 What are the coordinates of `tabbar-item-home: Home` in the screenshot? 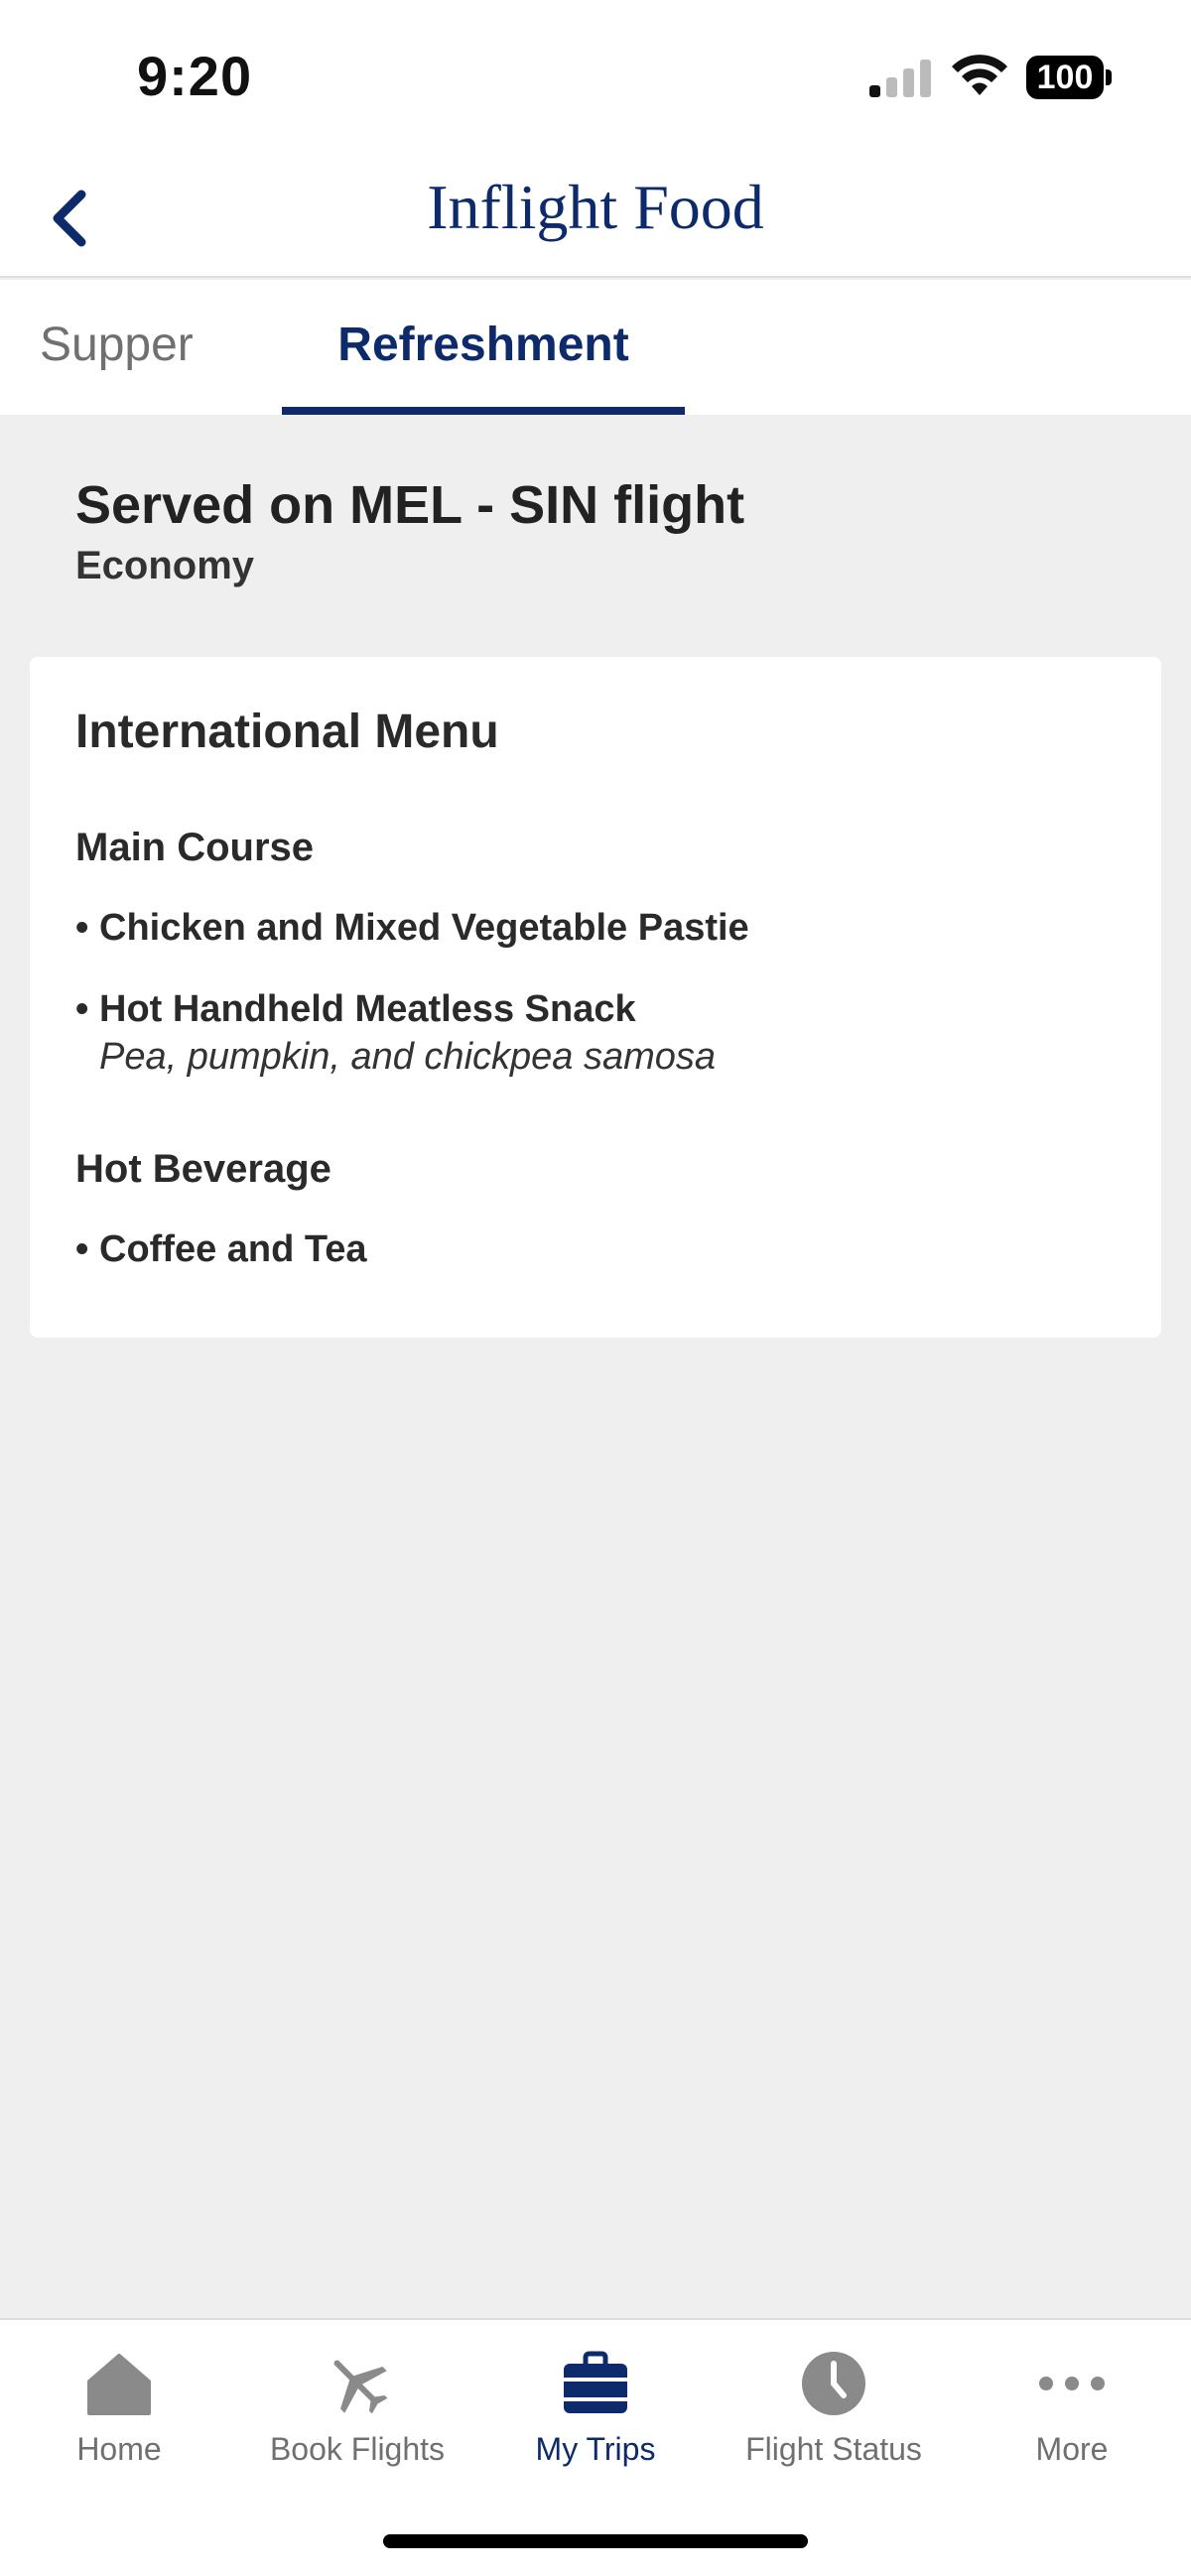 It's located at (119, 2410).